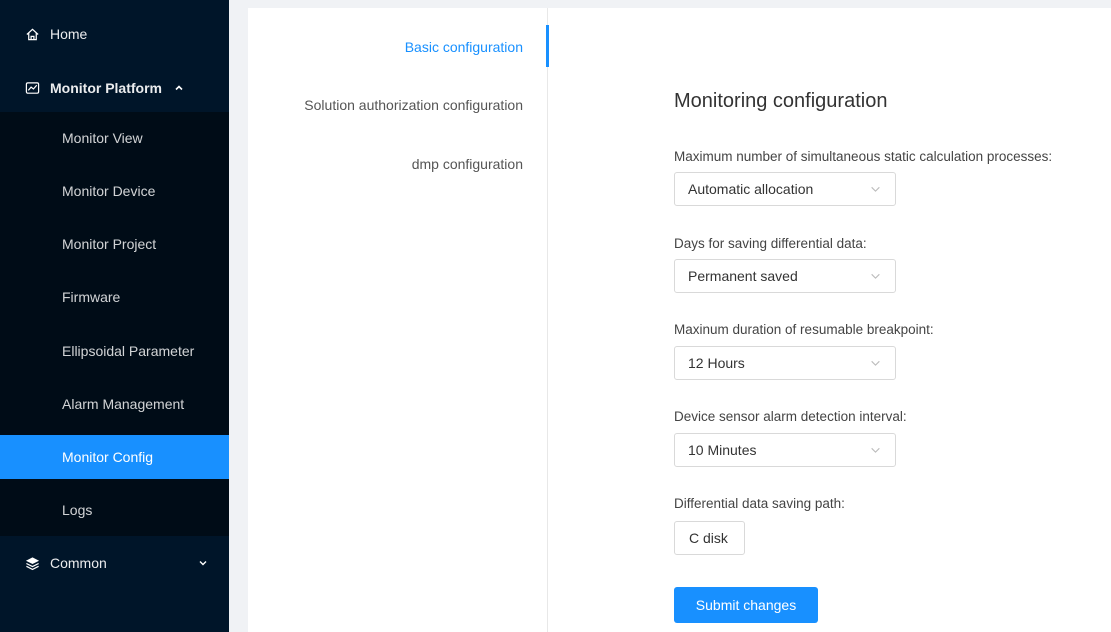  What do you see at coordinates (716, 363) in the screenshot?
I see `select-value: 12 Hours` at bounding box center [716, 363].